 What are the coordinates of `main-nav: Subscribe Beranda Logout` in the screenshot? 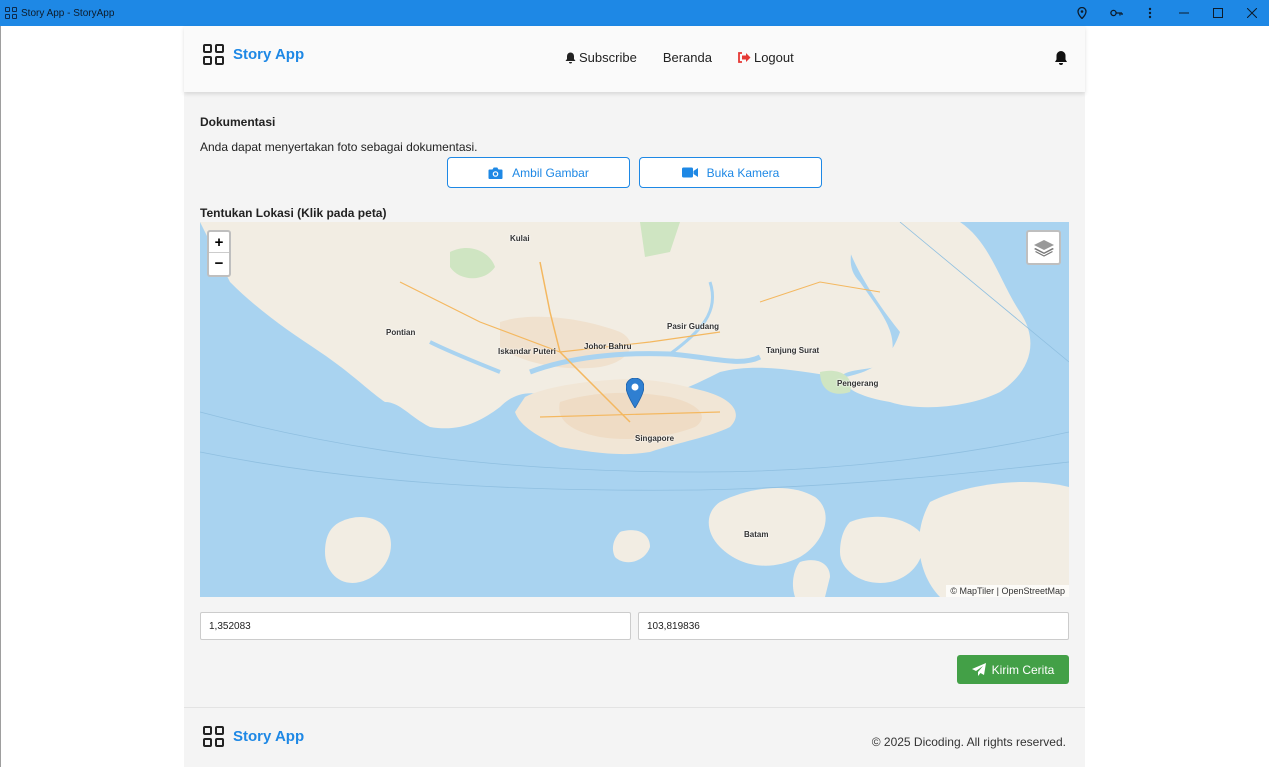 It's located at (692, 57).